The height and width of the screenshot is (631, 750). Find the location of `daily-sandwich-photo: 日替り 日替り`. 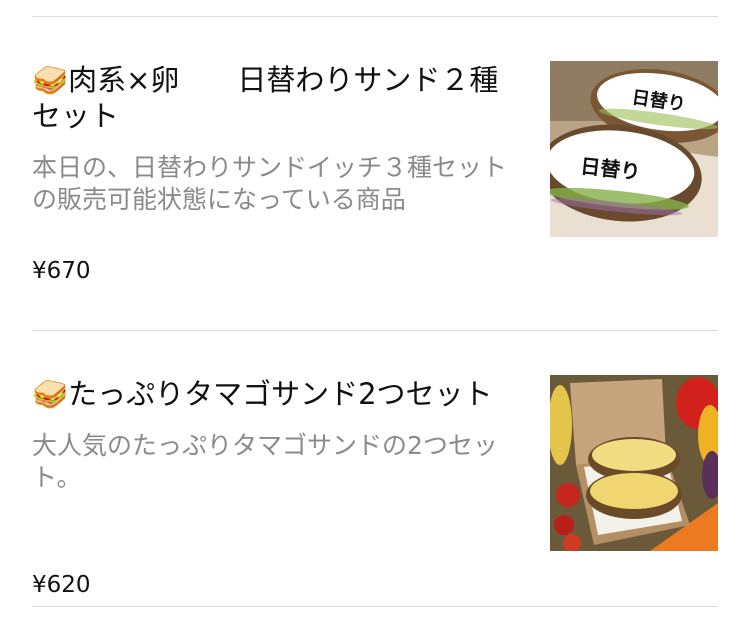

daily-sandwich-photo: 日替り 日替り is located at coordinates (634, 149).